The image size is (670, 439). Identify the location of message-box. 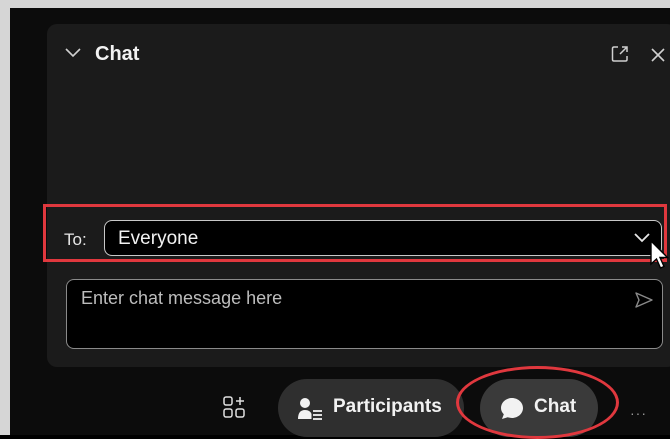
(364, 314).